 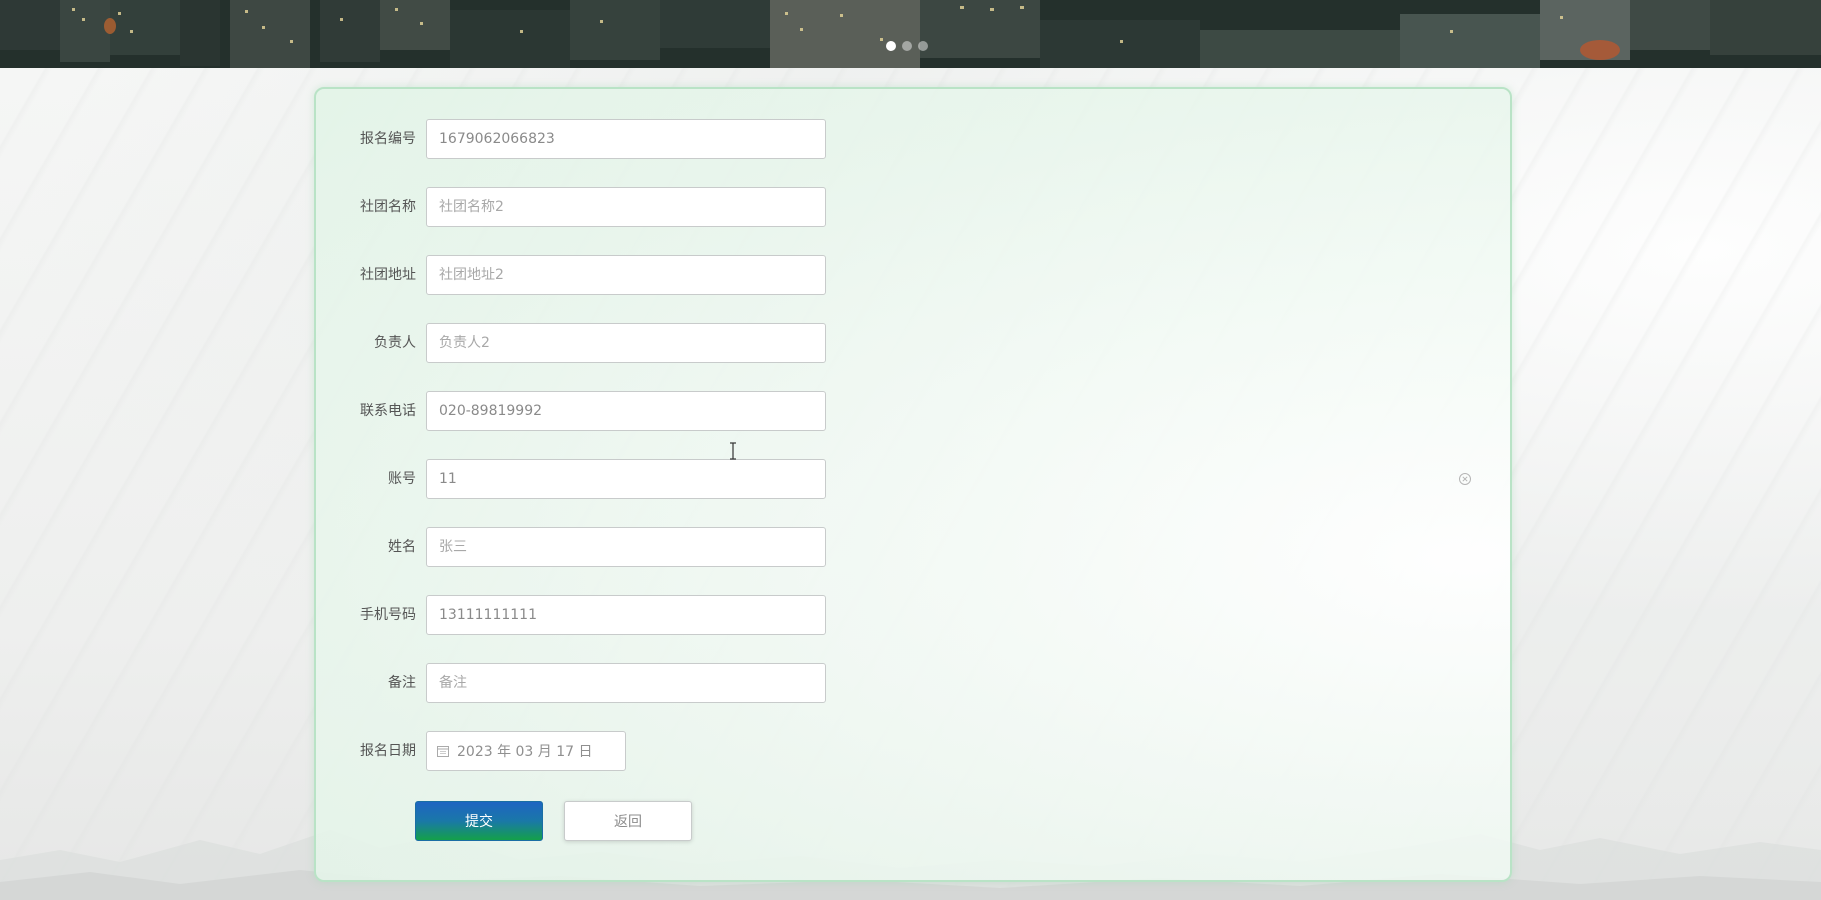 I want to click on form-row-person-in-charge: 负责人, so click(x=596, y=343).